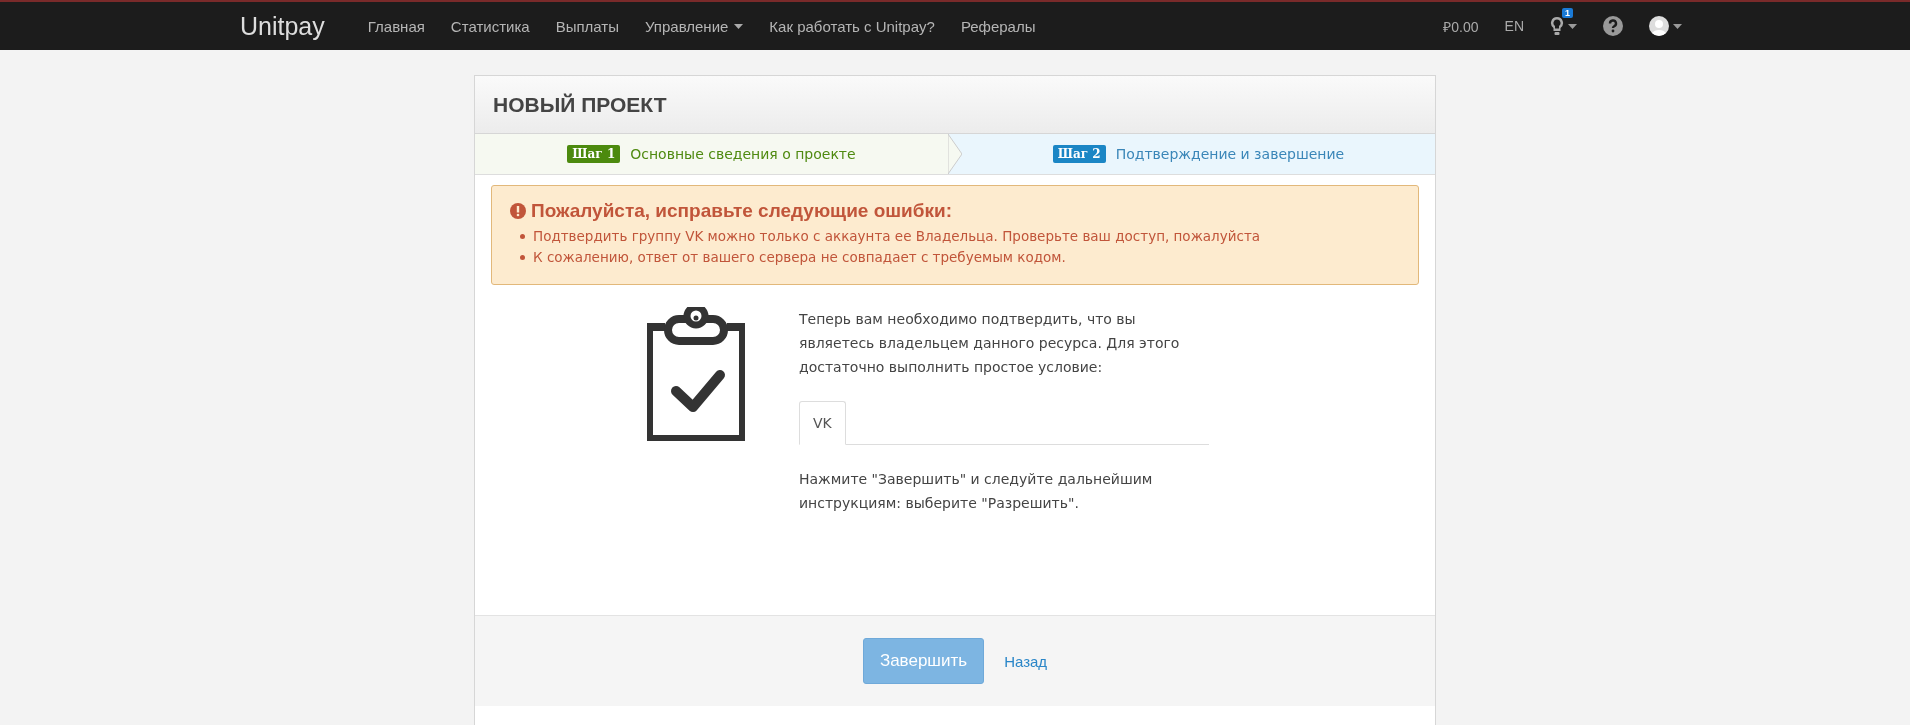  What do you see at coordinates (998, 26) in the screenshot?
I see `nav-link: Рефералы` at bounding box center [998, 26].